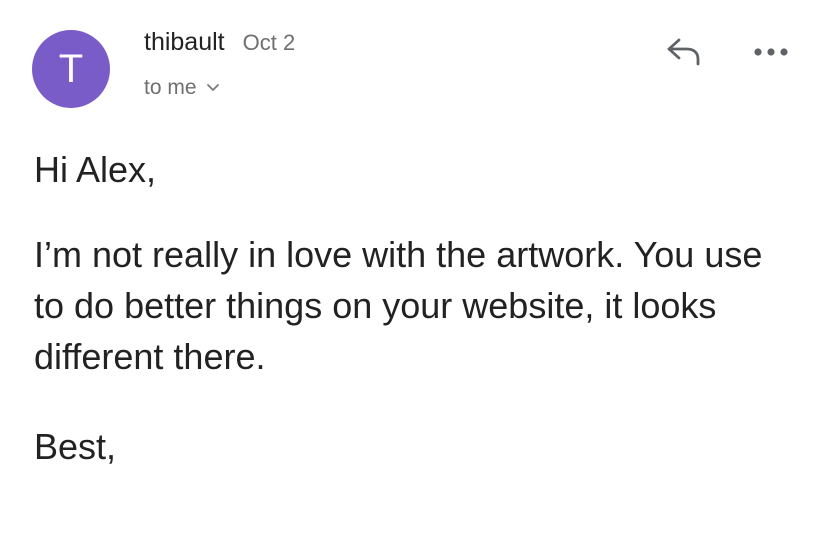 The height and width of the screenshot is (533, 828). What do you see at coordinates (170, 87) in the screenshot?
I see `recipient-label: to me` at bounding box center [170, 87].